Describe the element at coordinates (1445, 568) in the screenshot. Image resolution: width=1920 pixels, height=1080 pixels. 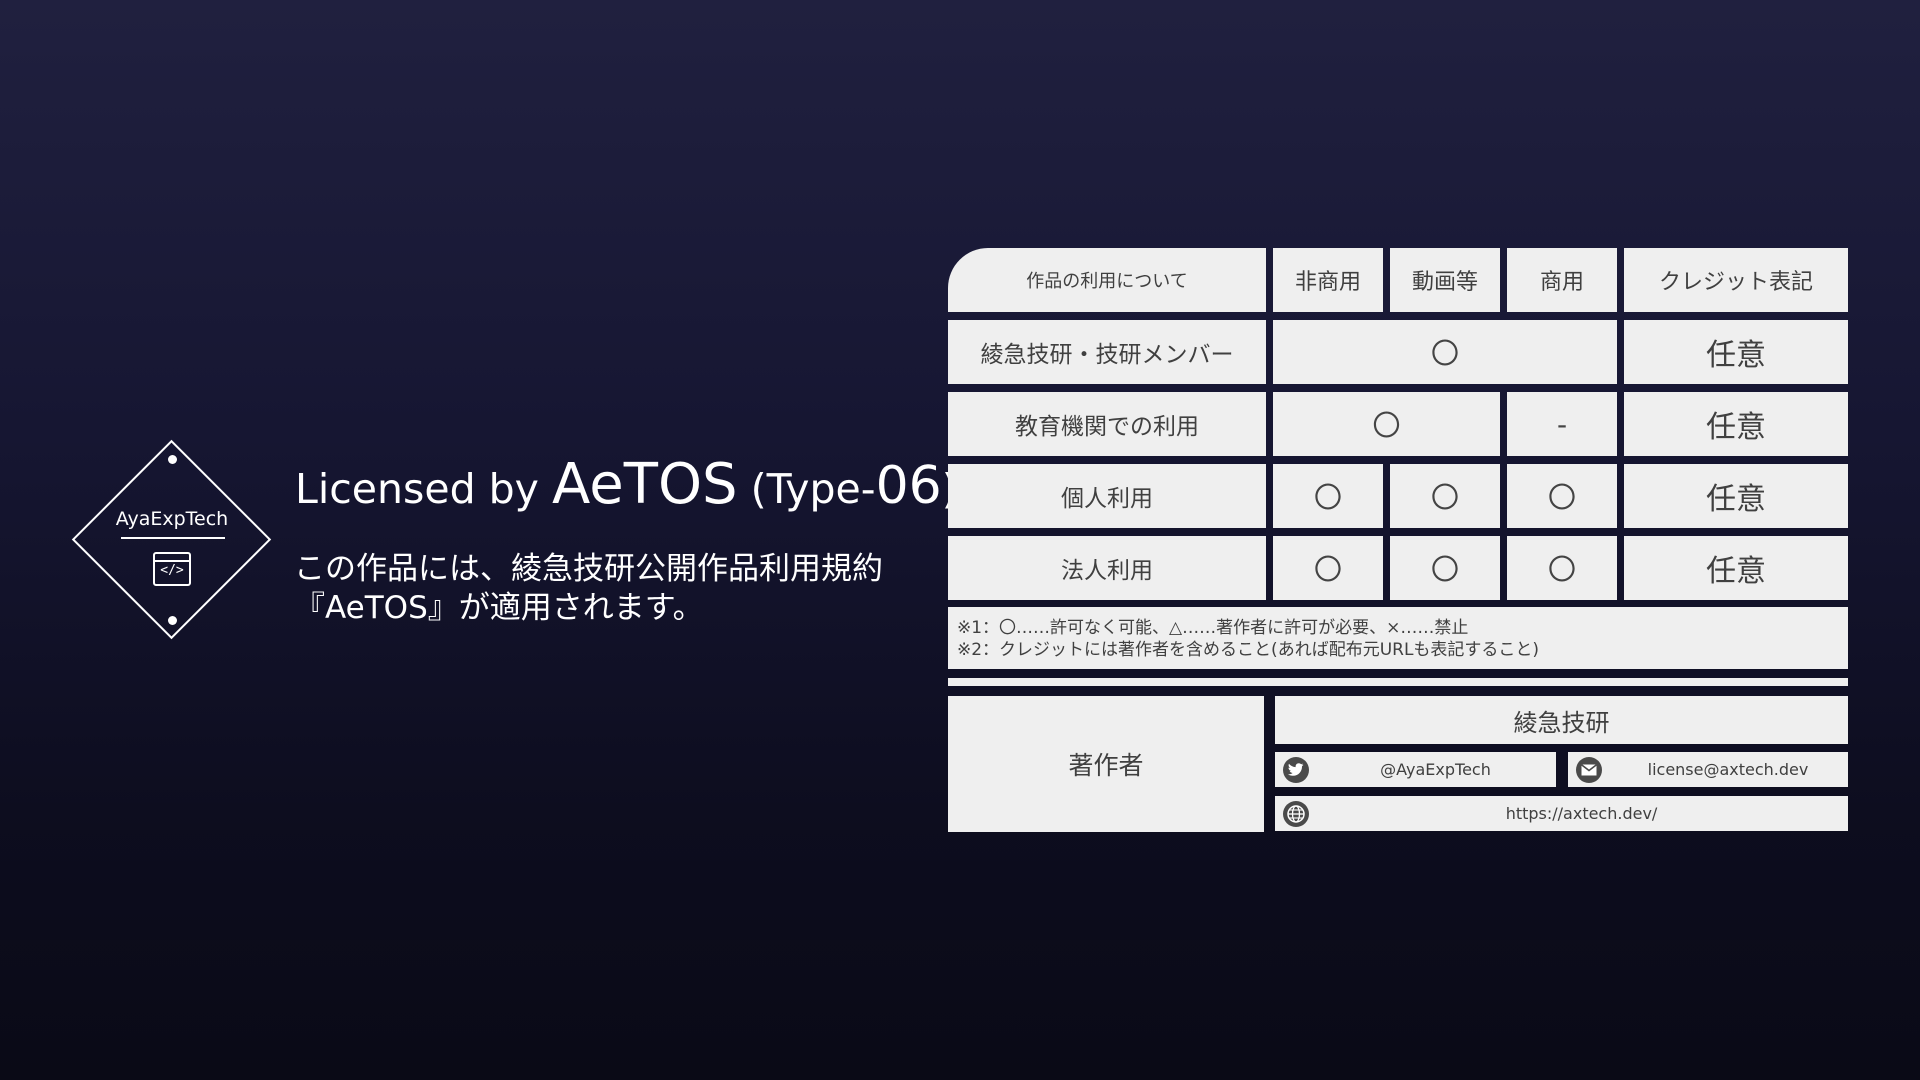
I see `row-corporate-video: 〇` at that location.